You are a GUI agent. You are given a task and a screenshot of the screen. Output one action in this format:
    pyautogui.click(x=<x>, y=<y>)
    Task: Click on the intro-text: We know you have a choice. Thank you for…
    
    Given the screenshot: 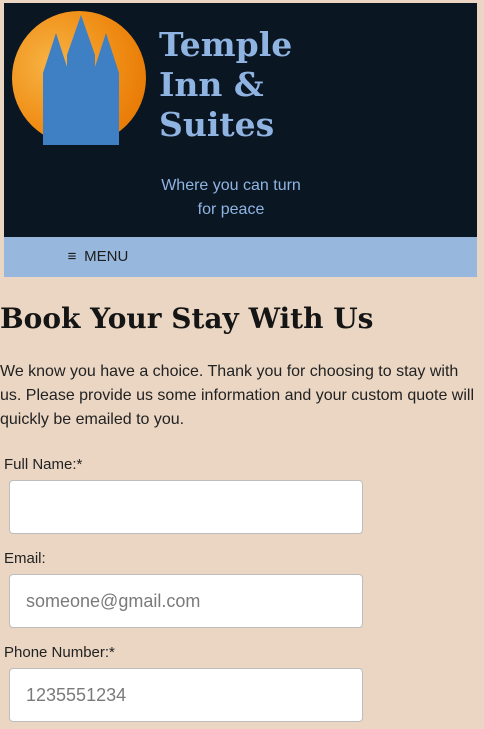 What is the action you would take?
    pyautogui.click(x=237, y=395)
    